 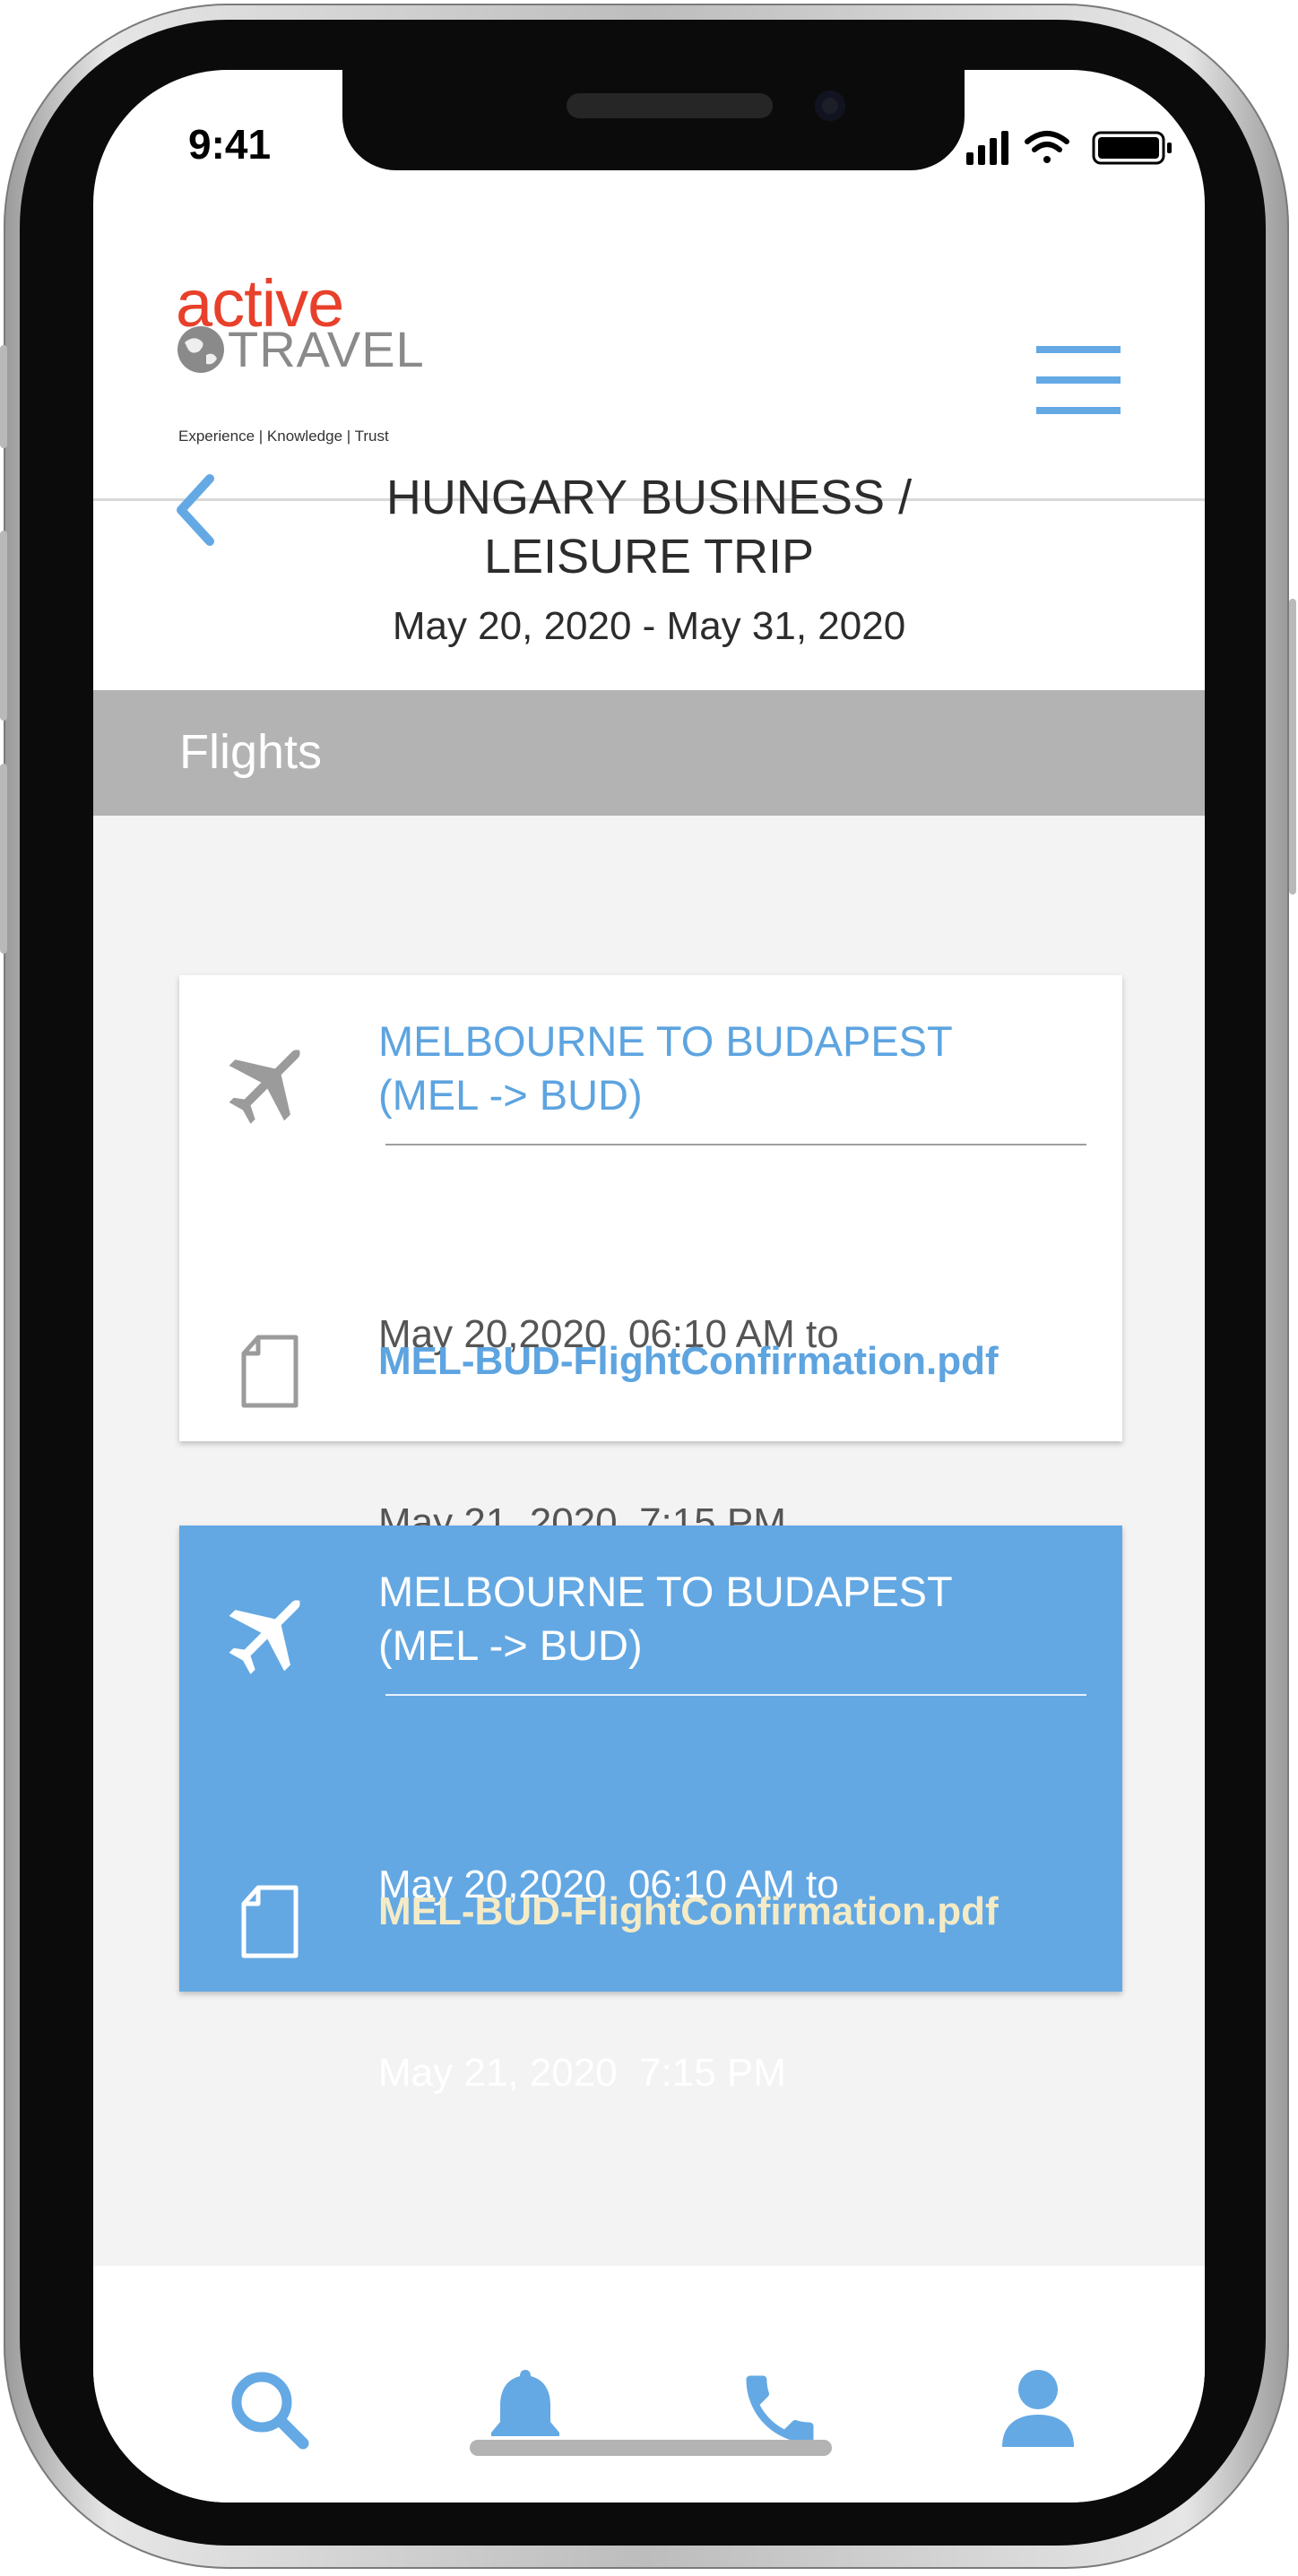 I want to click on battery-icon, so click(x=1132, y=148).